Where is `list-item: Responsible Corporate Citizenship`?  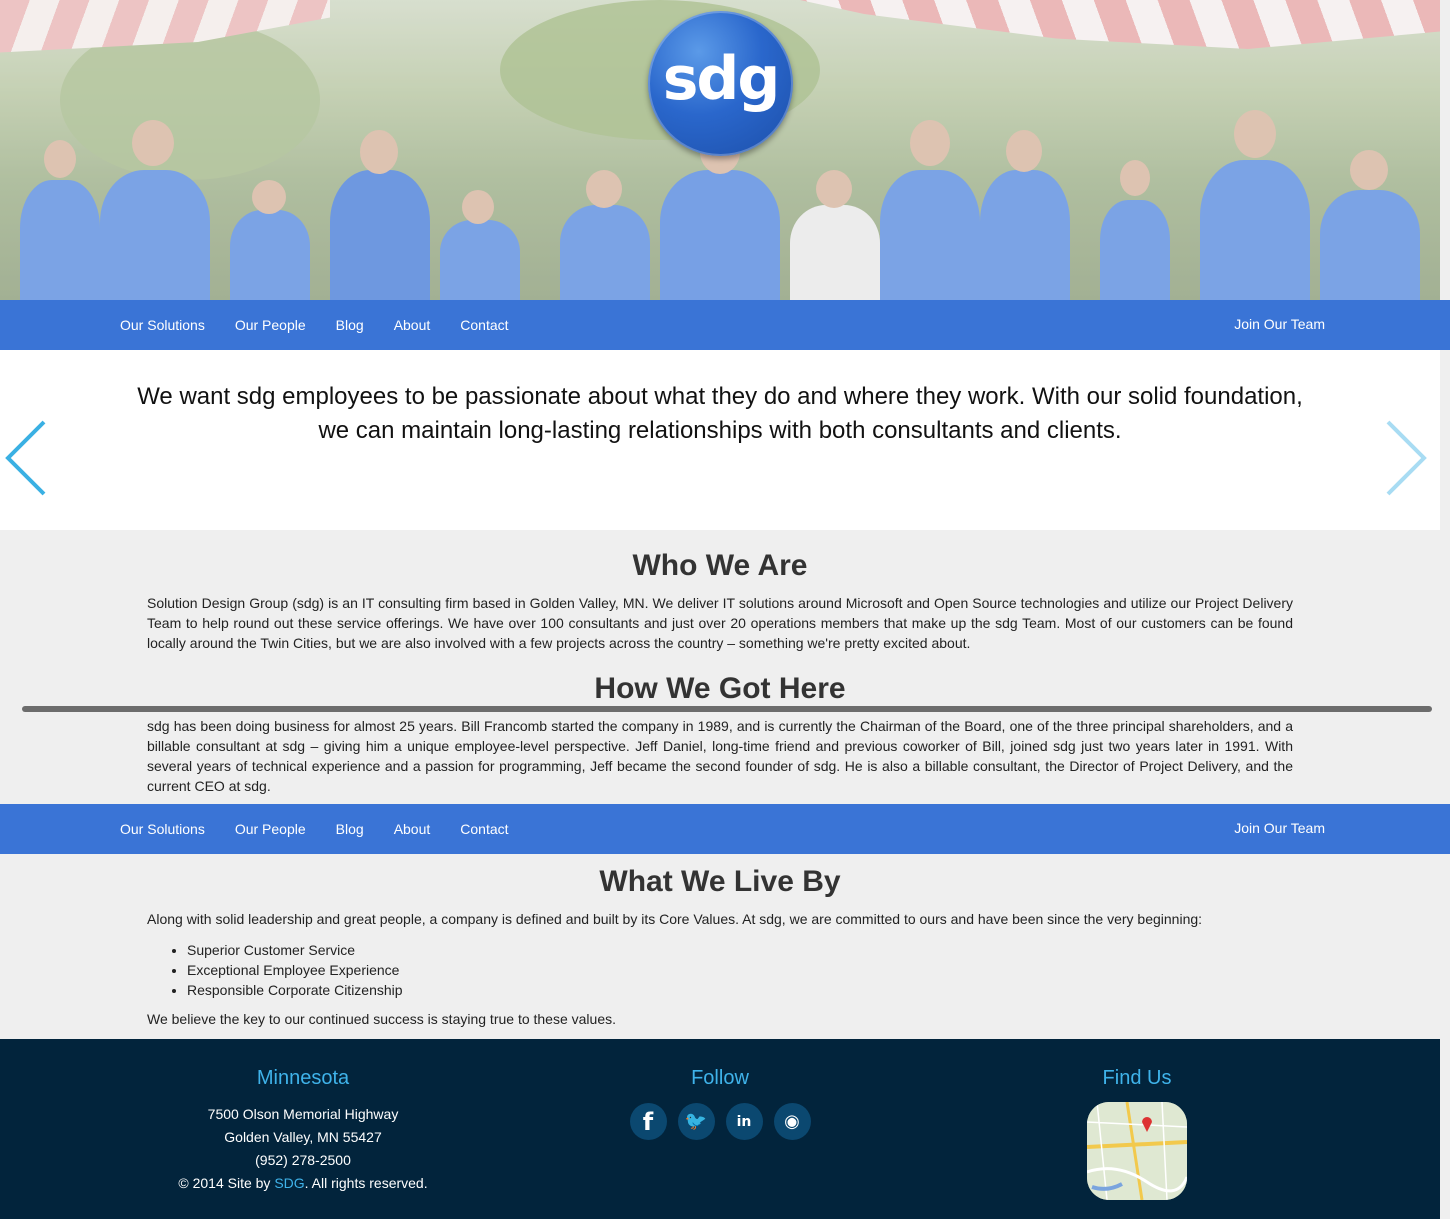 list-item: Responsible Corporate Citizenship is located at coordinates (295, 990).